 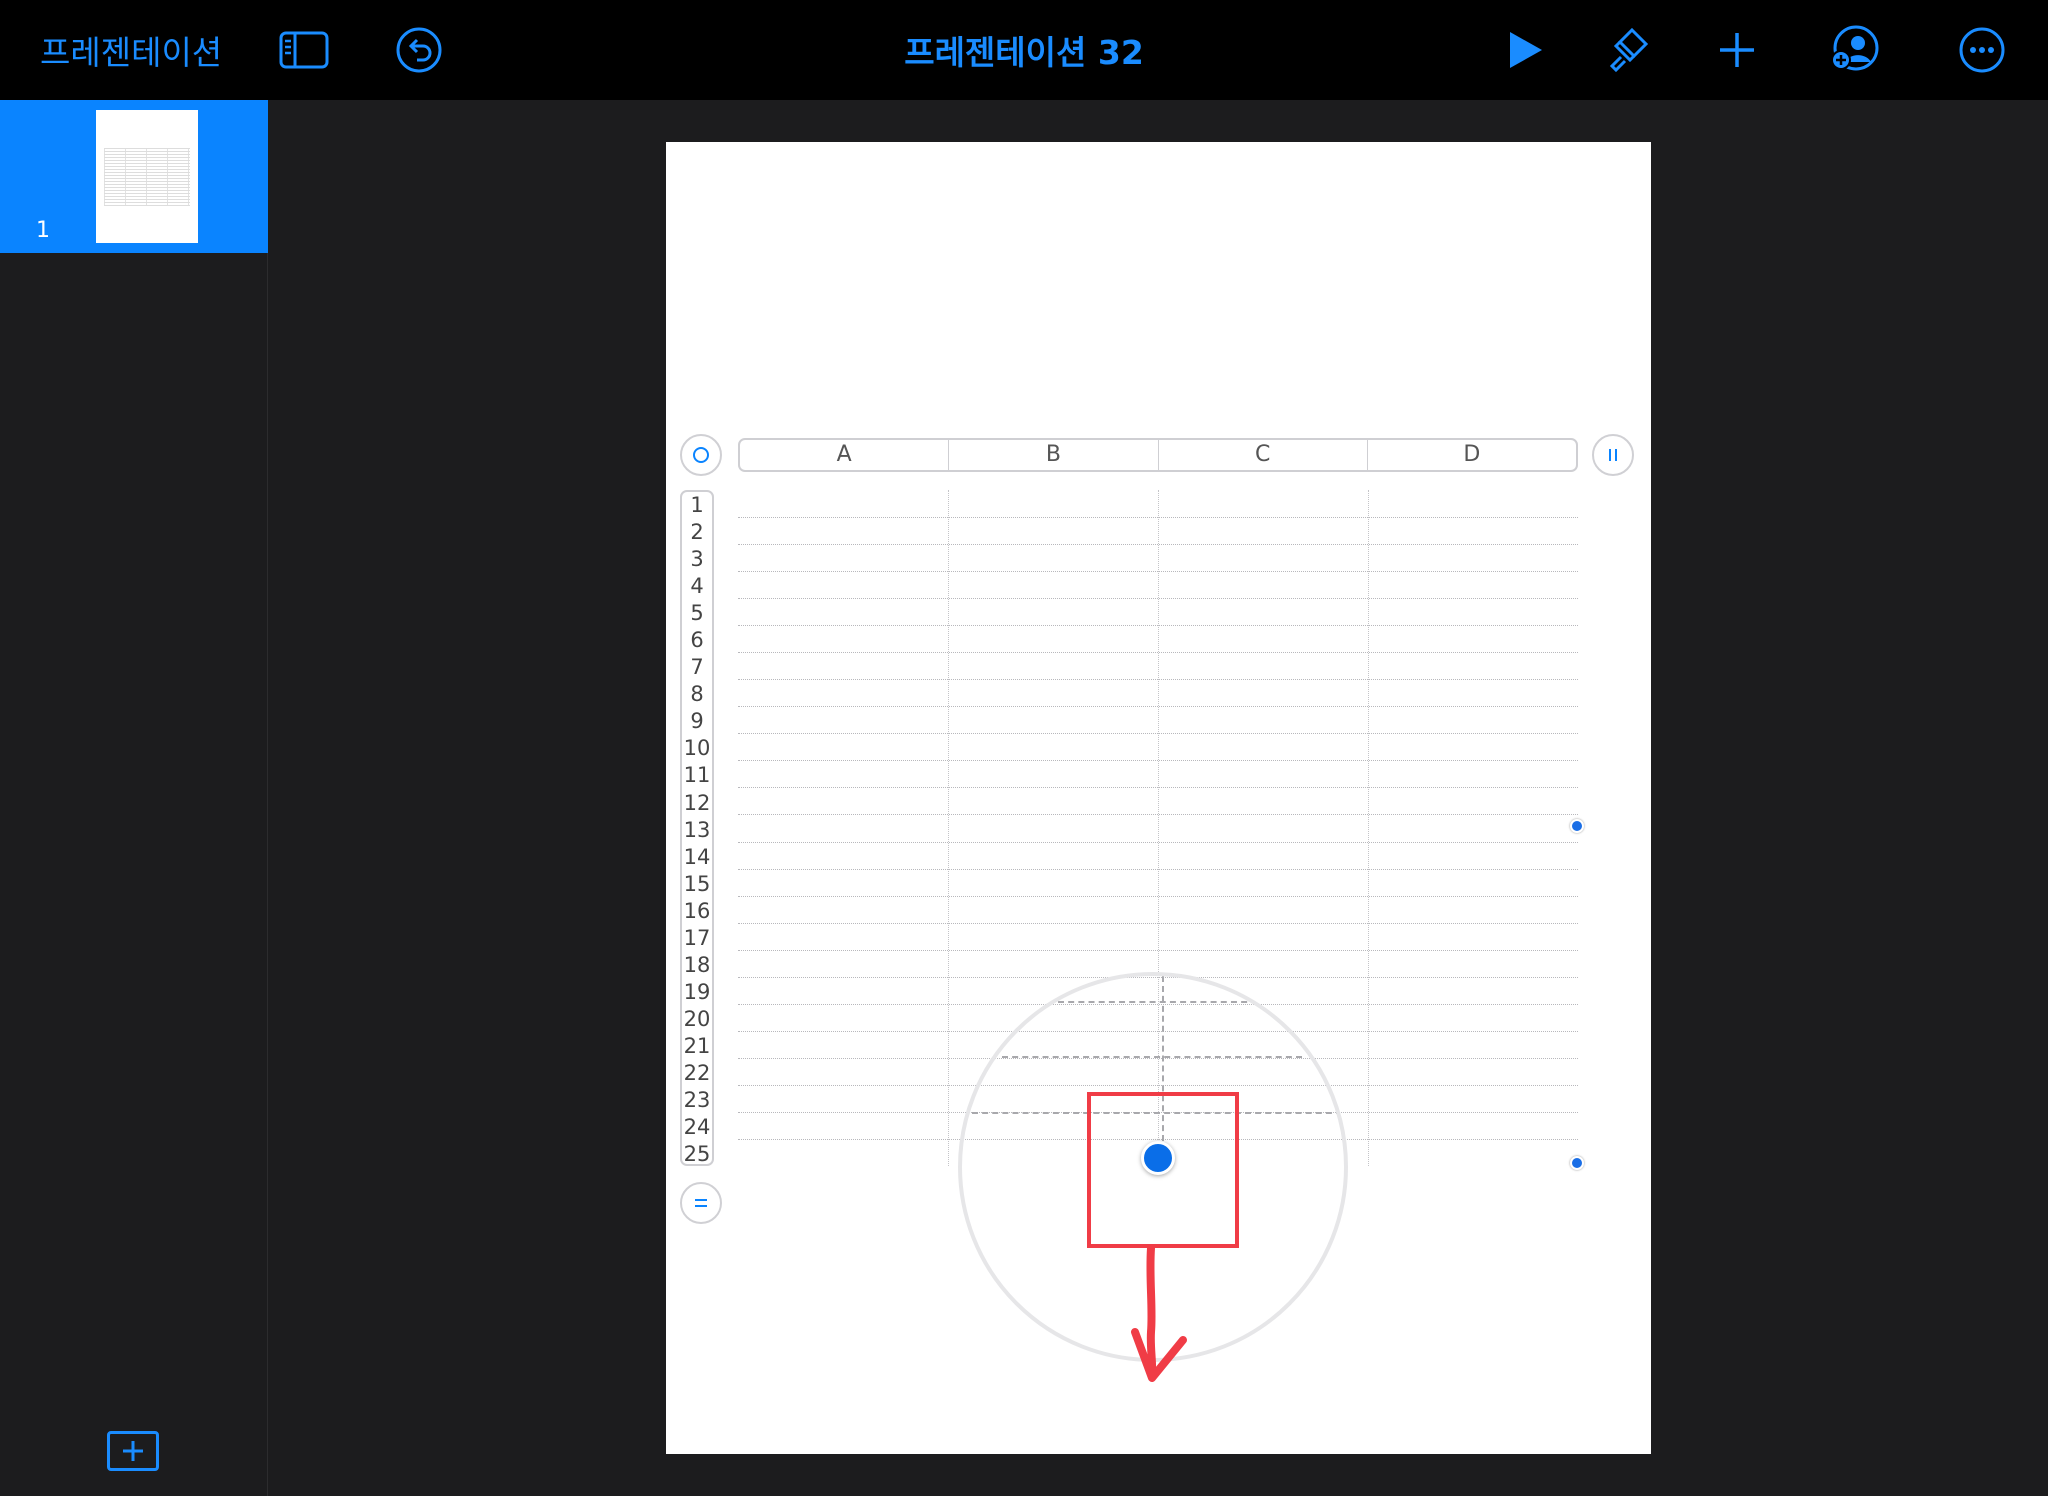 What do you see at coordinates (697, 965) in the screenshot?
I see `row-header-cell: 18` at bounding box center [697, 965].